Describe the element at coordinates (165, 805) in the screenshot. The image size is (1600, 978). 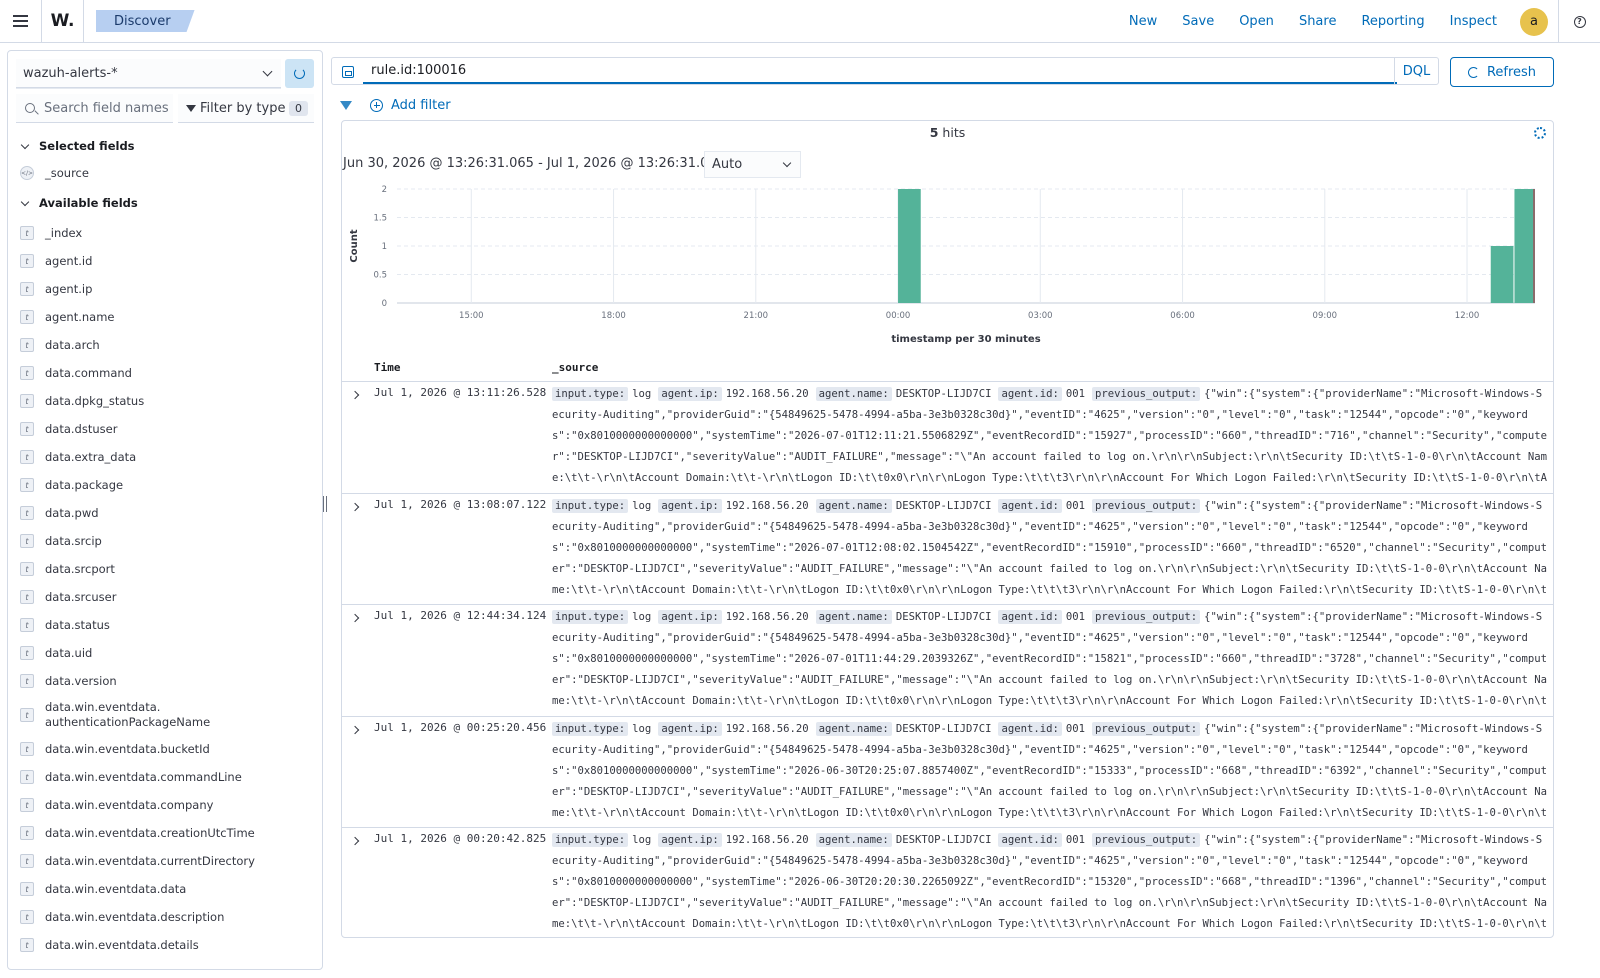
I see `field-item: t data.win.eventdata.company` at that location.